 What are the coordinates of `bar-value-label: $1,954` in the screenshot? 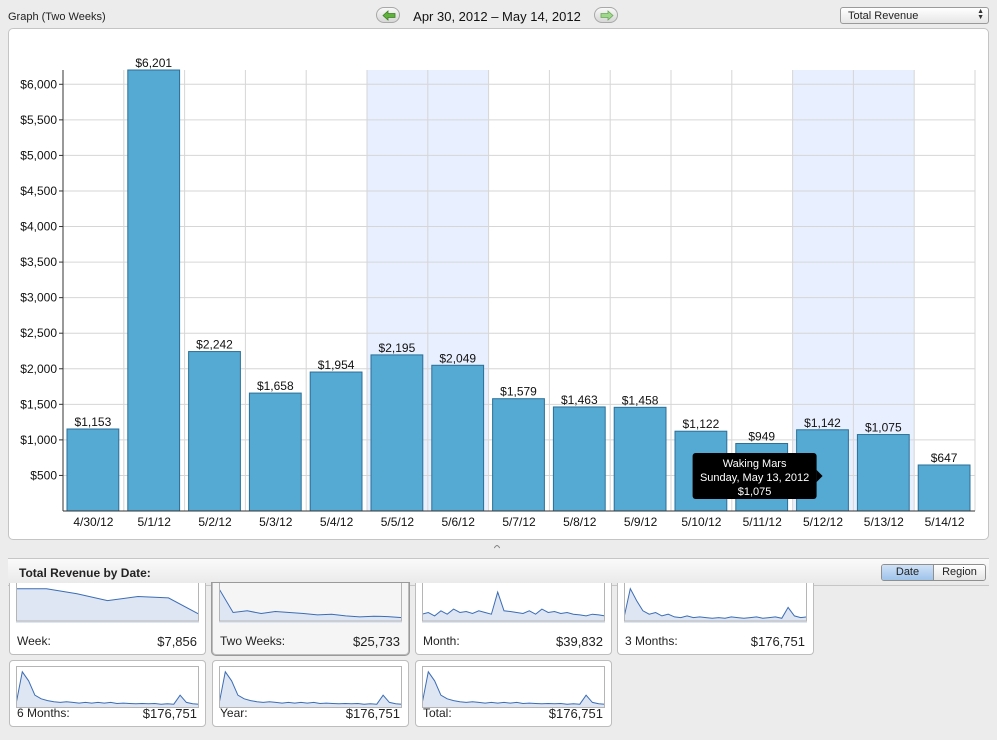 It's located at (336, 365).